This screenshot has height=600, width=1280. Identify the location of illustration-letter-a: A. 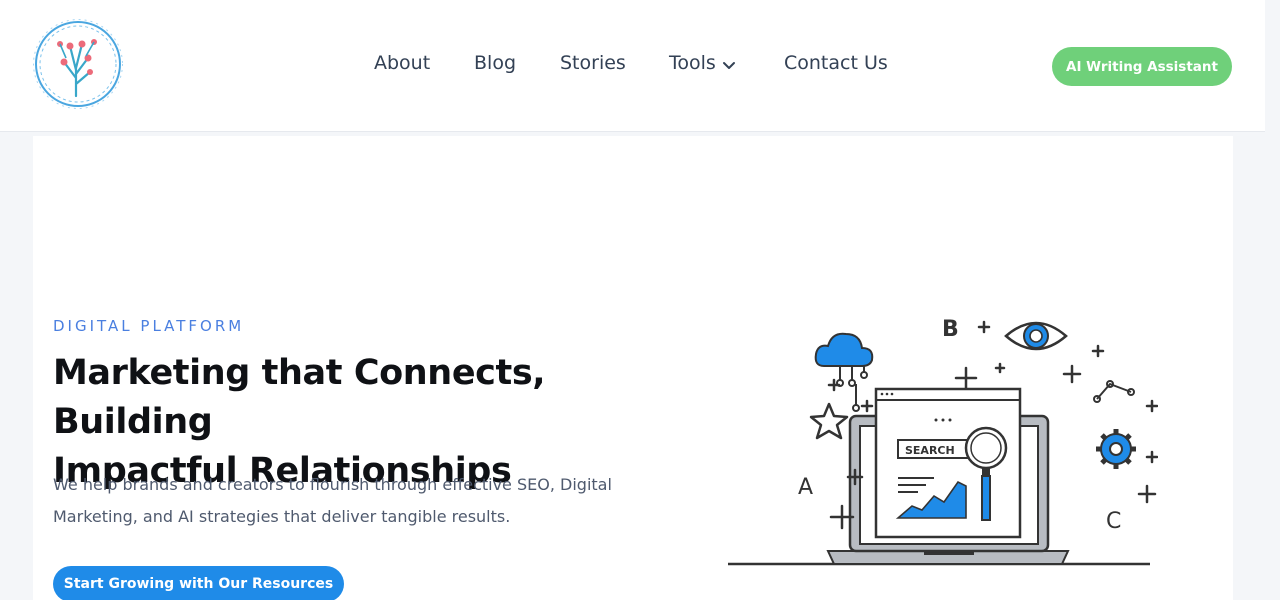
(805, 487).